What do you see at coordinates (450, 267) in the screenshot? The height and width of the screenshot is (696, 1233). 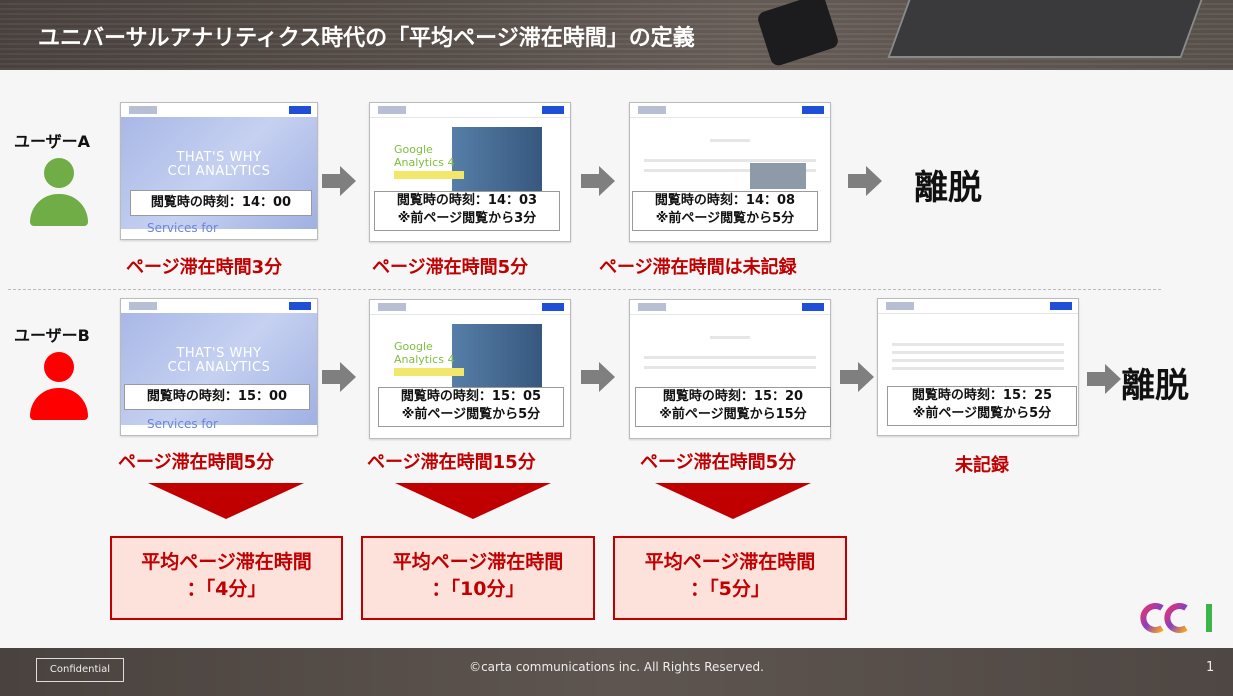 I see `row-a-label-2: ページ滞在時間5分` at bounding box center [450, 267].